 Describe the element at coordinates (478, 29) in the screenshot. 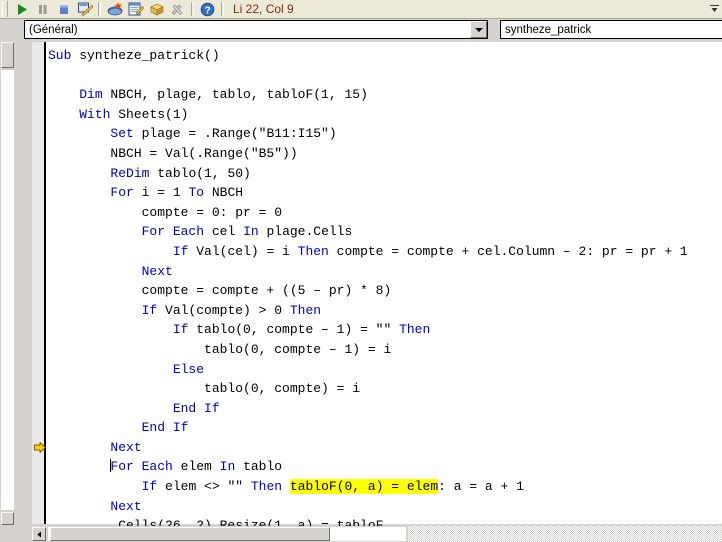

I see `object-dropdown-arrow-icon` at that location.